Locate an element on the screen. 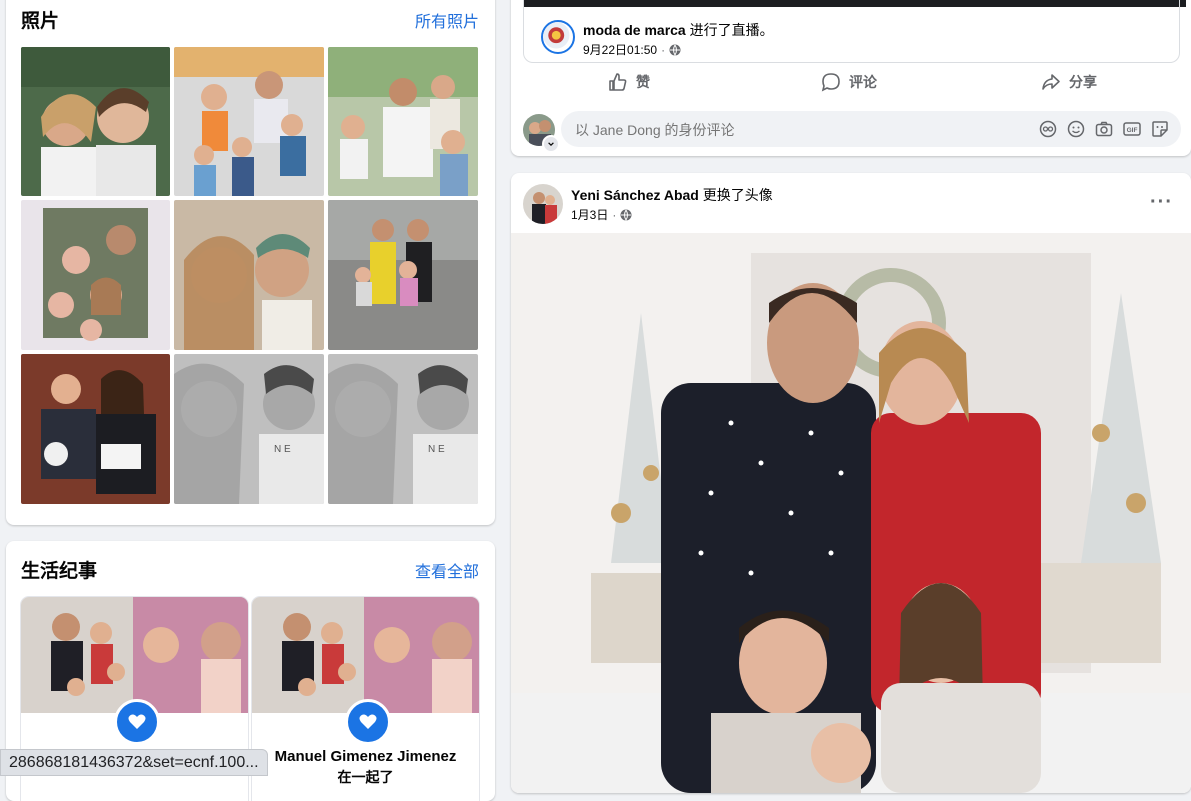 The image size is (1191, 801). all-photos-link: 所有照片 is located at coordinates (447, 20).